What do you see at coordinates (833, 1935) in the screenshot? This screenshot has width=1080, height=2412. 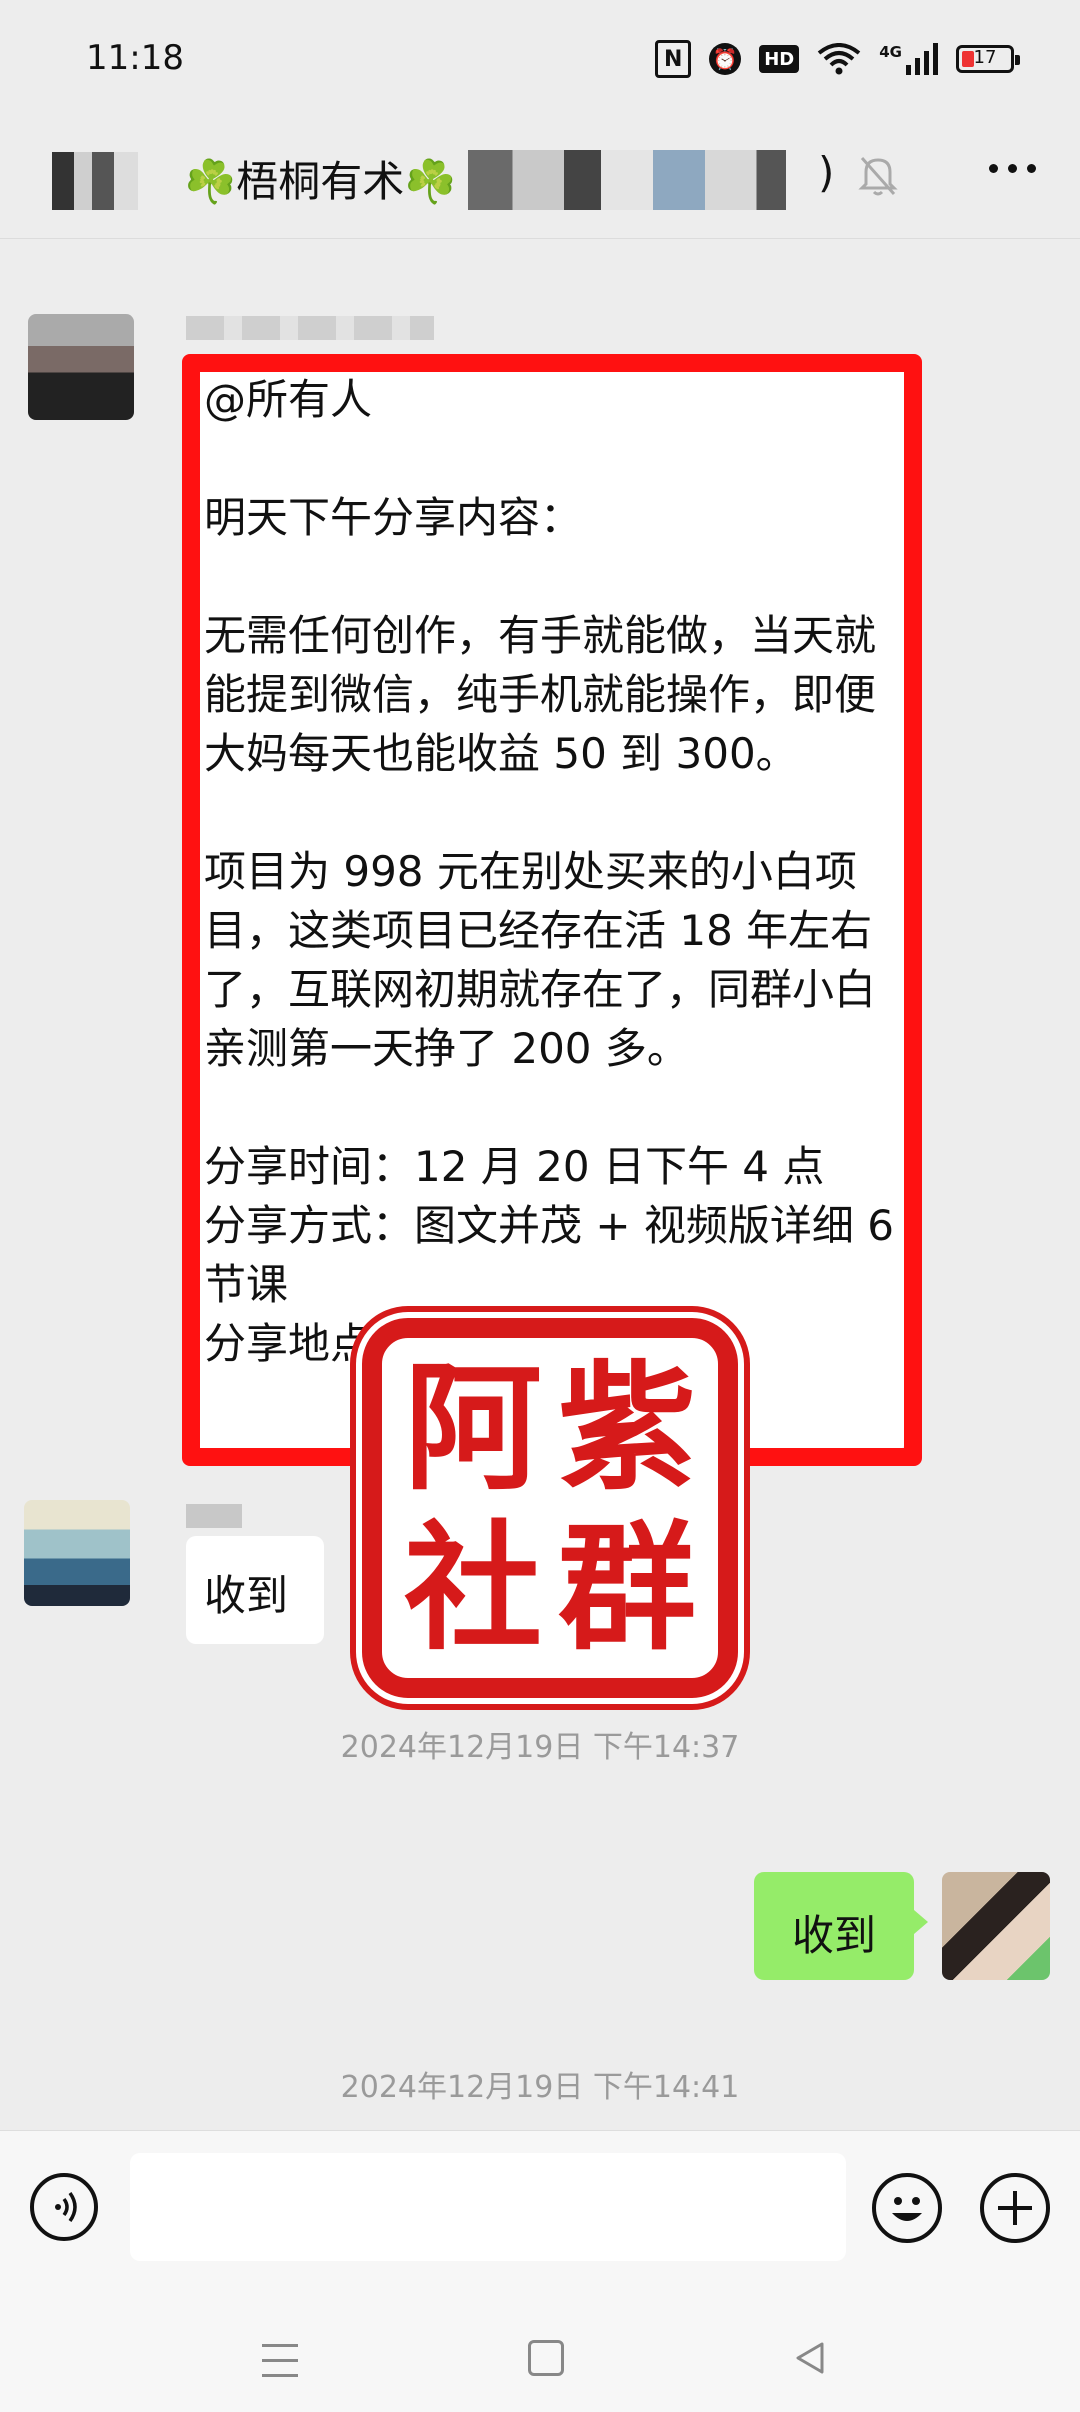 I see `my-reply-text: 收到` at bounding box center [833, 1935].